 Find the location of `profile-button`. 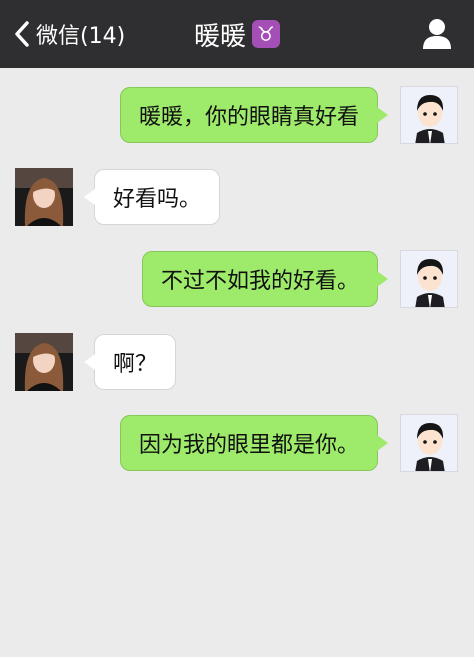

profile-button is located at coordinates (437, 34).